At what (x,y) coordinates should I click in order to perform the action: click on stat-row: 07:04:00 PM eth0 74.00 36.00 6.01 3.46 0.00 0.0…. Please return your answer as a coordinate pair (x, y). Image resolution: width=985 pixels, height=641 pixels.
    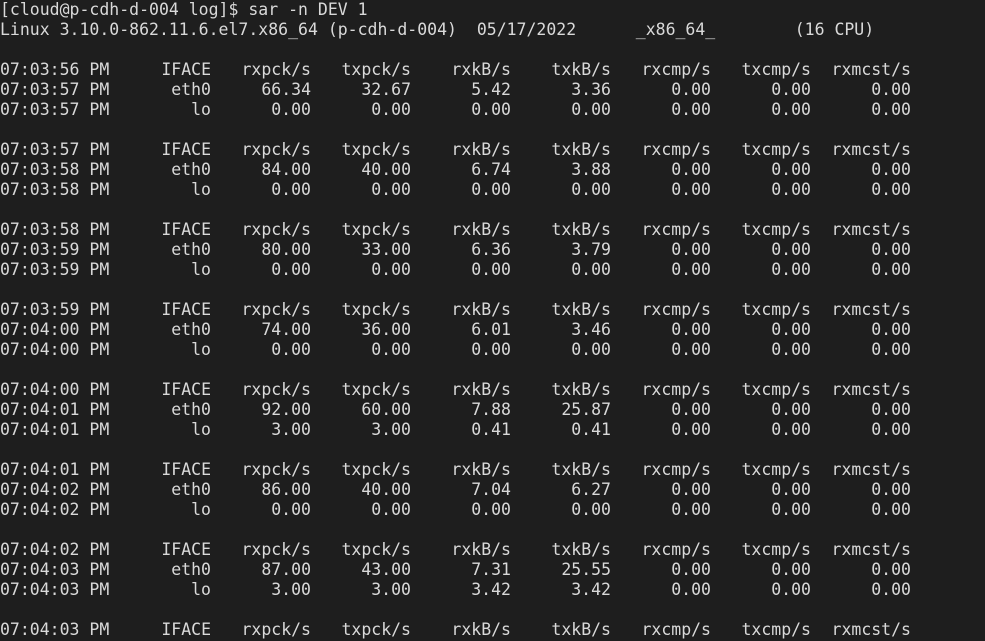
    Looking at the image, I should click on (492, 330).